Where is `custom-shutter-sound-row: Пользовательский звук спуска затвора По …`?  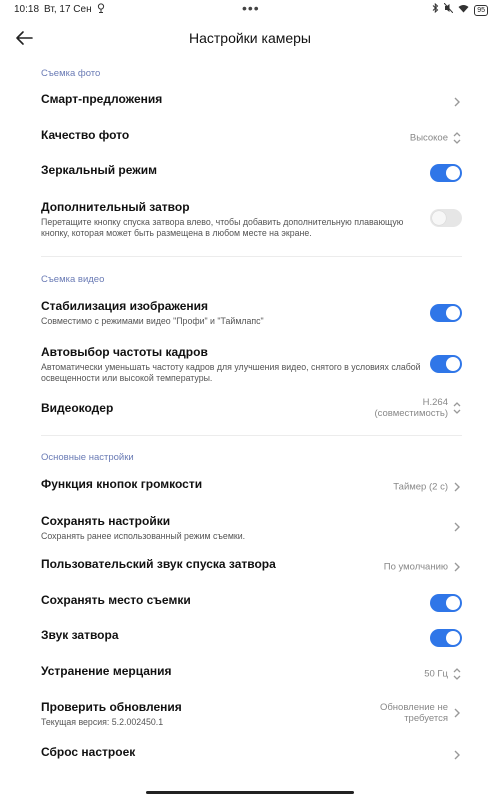
custom-shutter-sound-row: Пользовательский звук спуска затвора По … is located at coordinates (251, 567).